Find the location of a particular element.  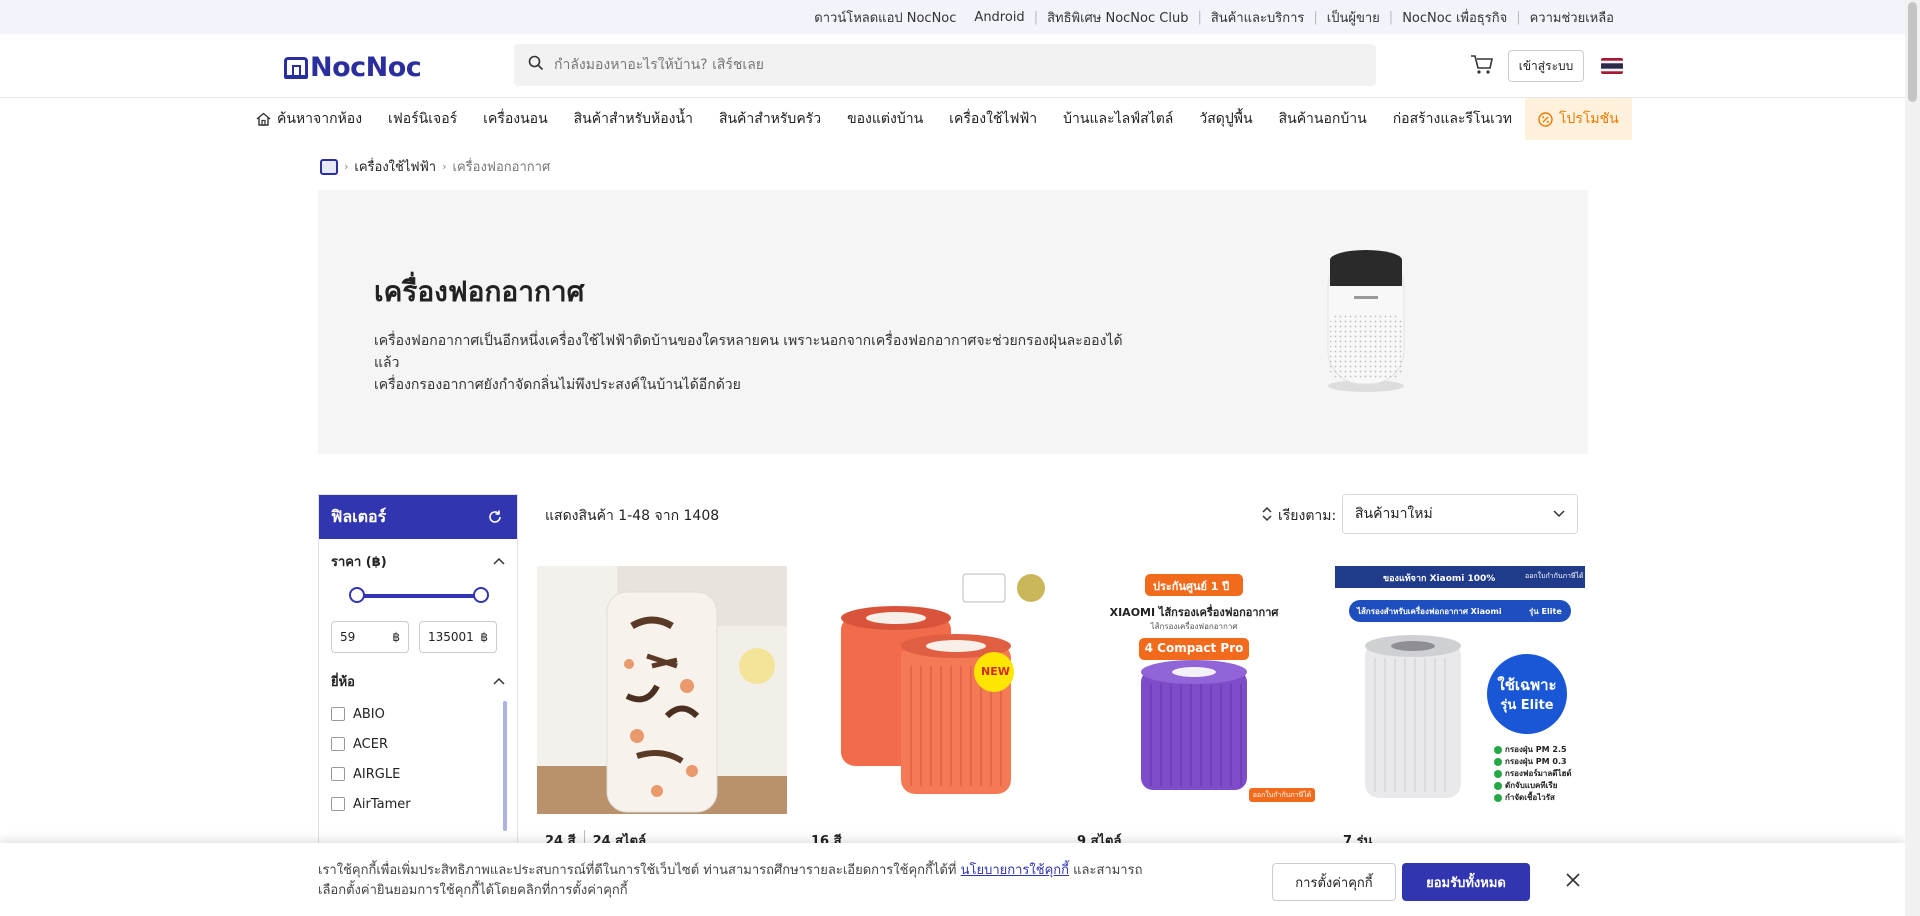

search-icon is located at coordinates (536, 65).